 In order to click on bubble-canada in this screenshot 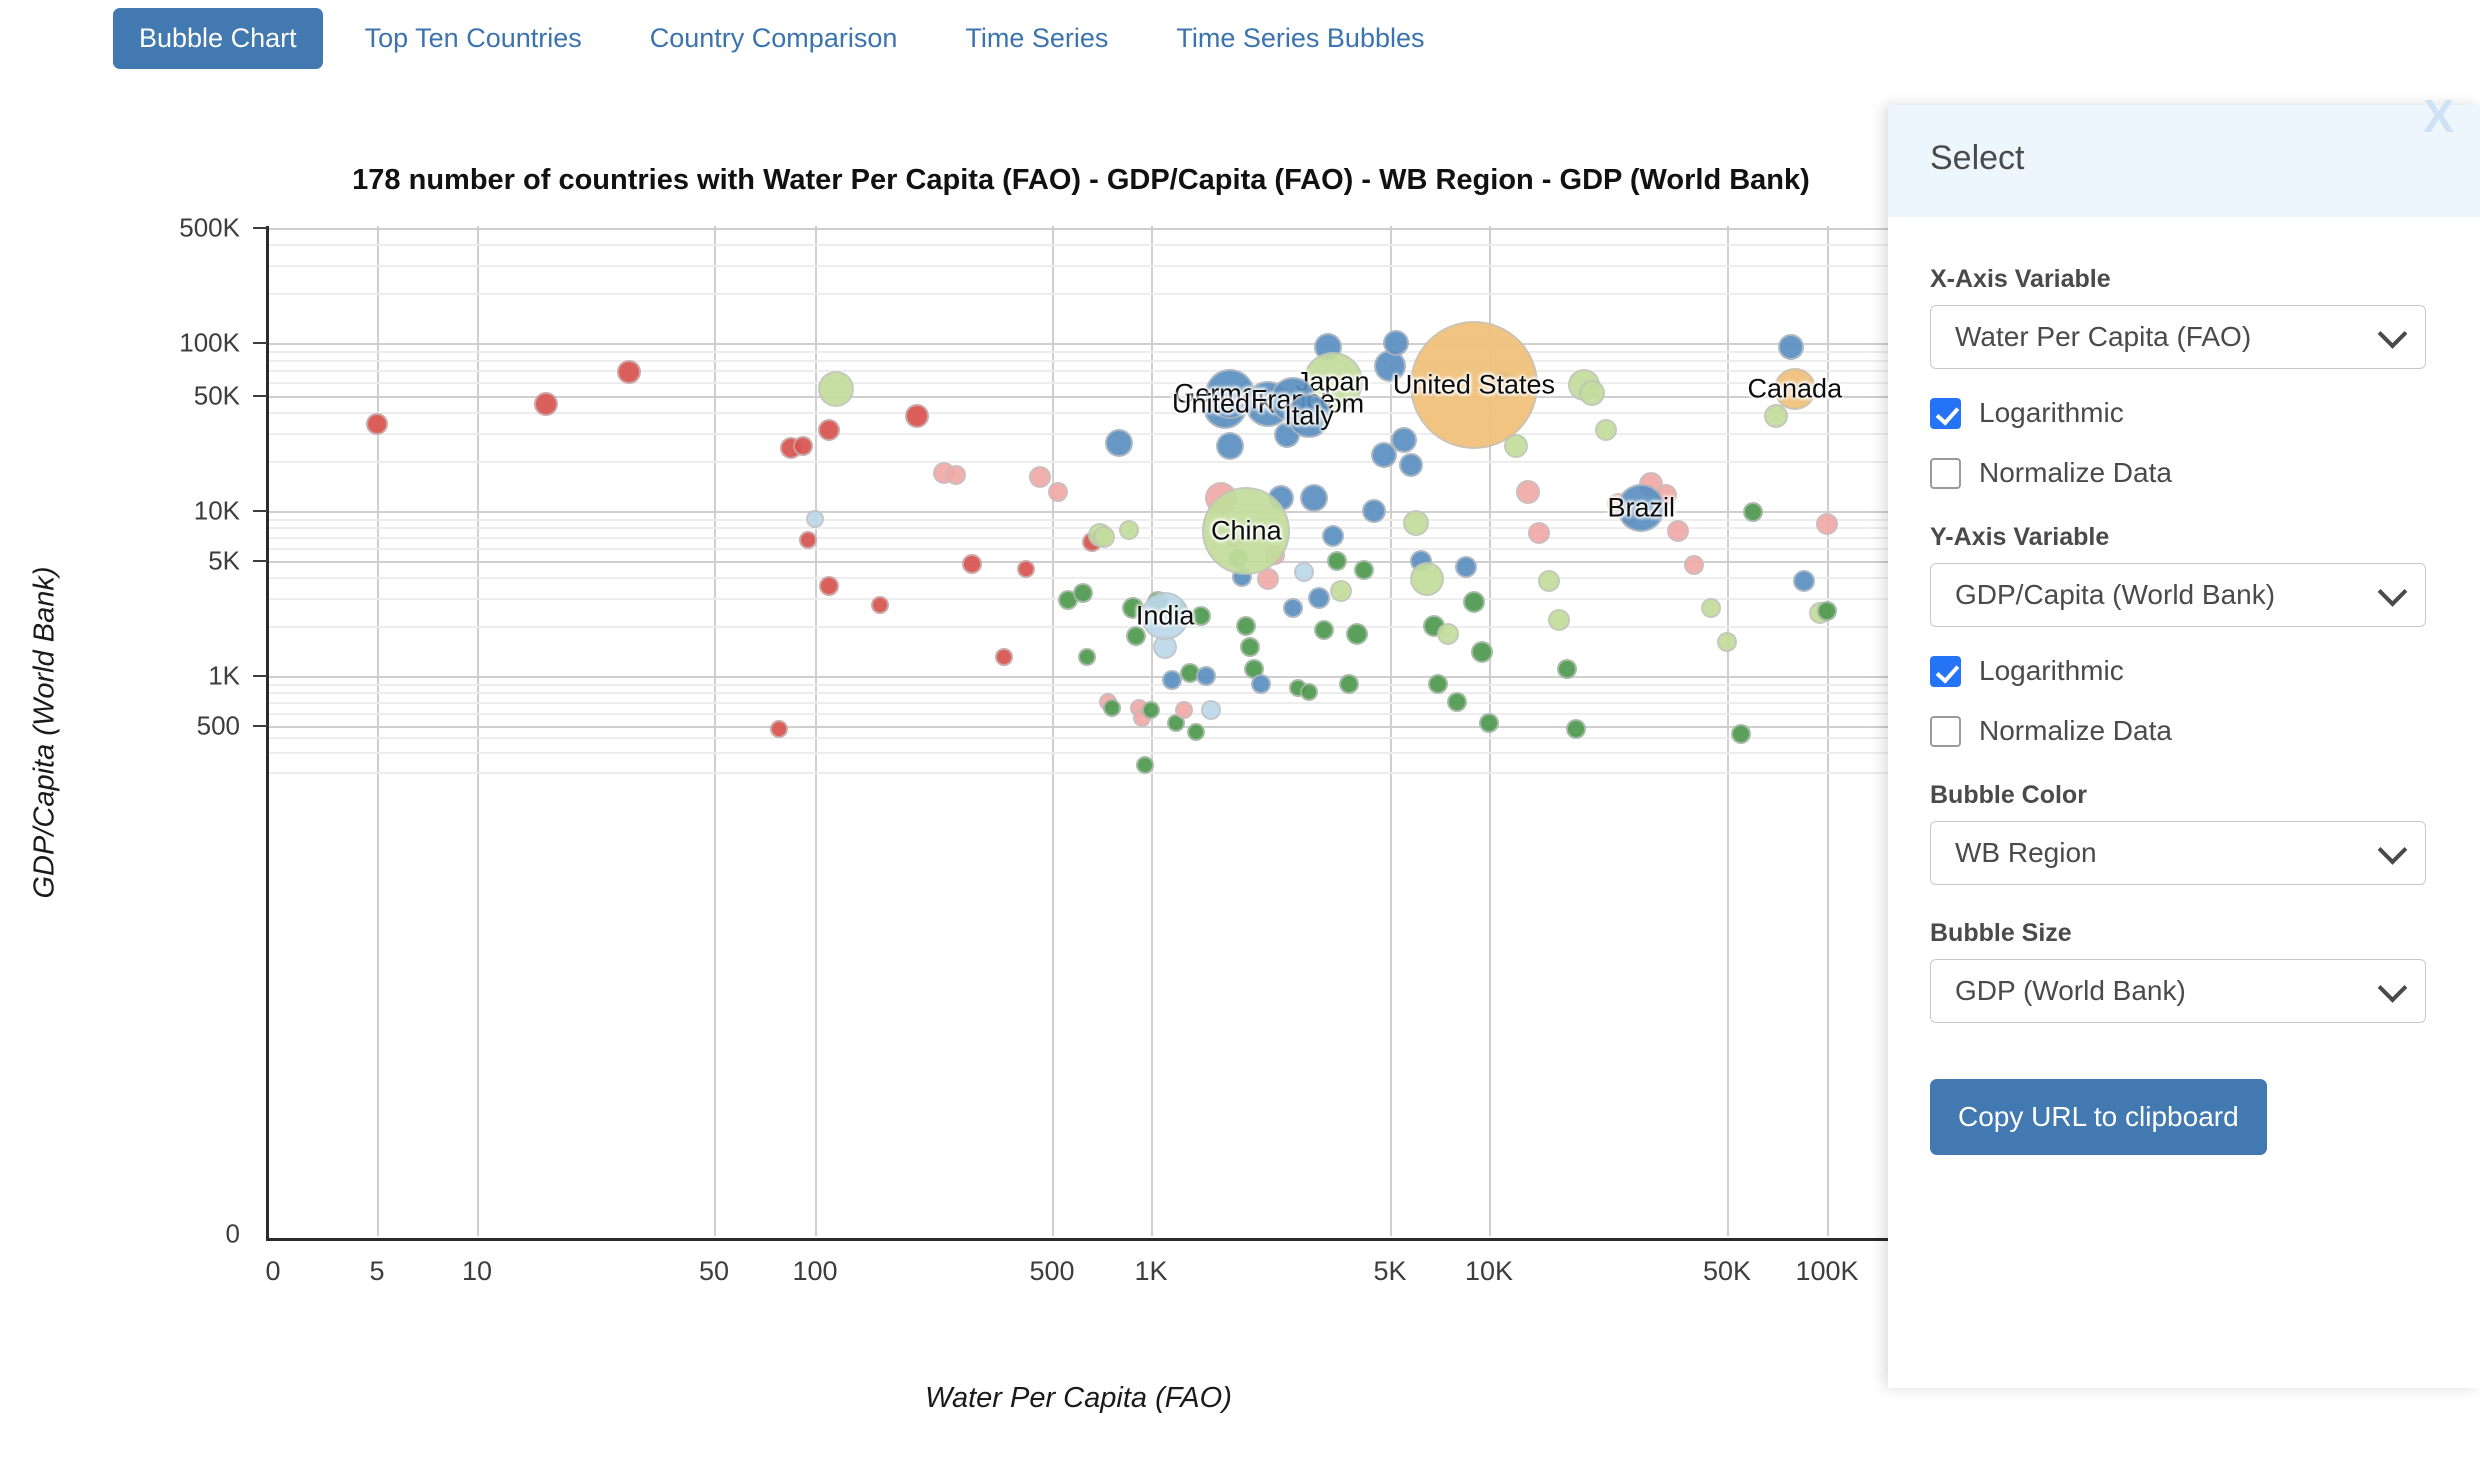, I will do `click(1794, 388)`.